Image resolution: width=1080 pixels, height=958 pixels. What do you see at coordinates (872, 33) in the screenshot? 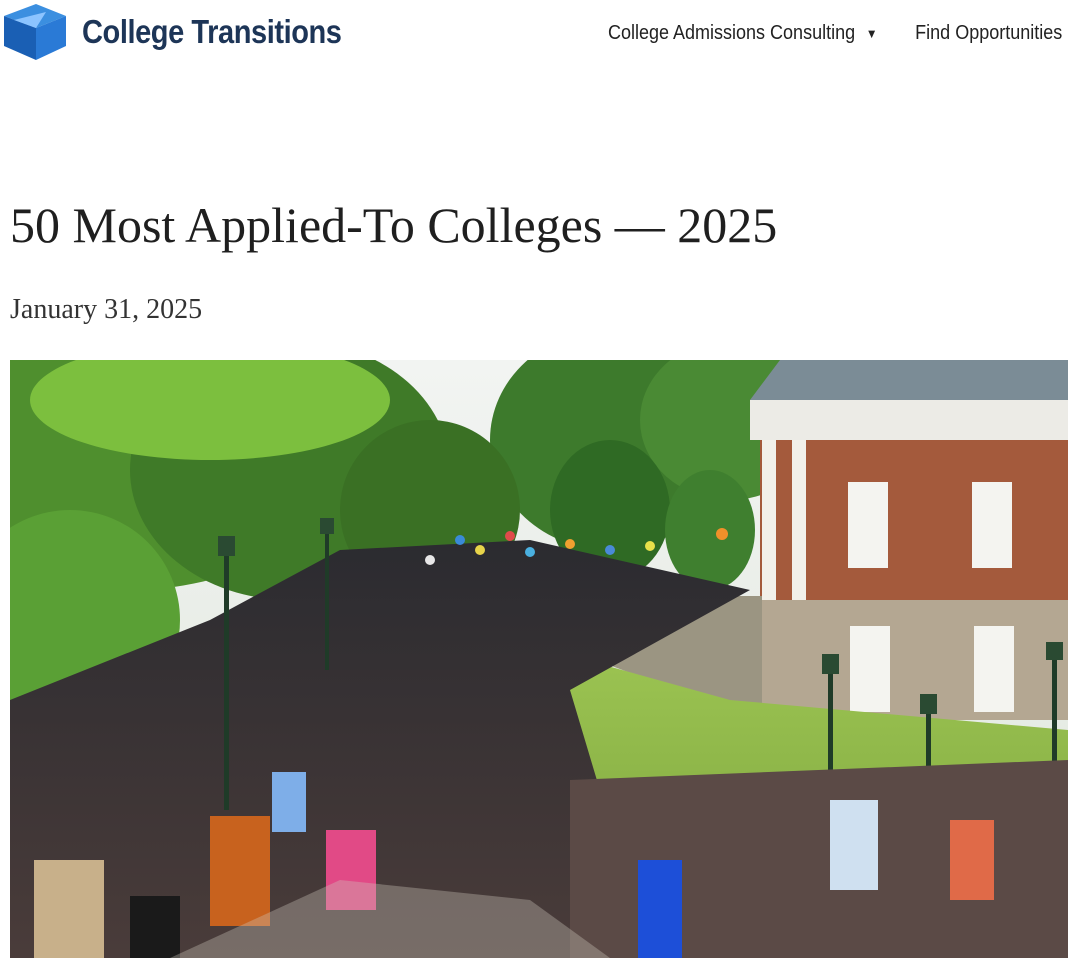
I see `caret-down-icon: ▼` at bounding box center [872, 33].